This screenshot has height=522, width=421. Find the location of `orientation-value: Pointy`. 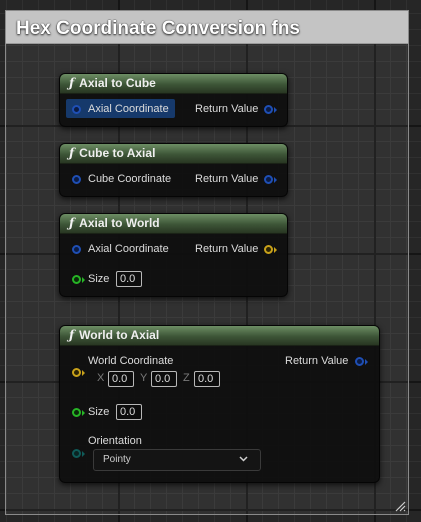

orientation-value: Pointy is located at coordinates (117, 459).